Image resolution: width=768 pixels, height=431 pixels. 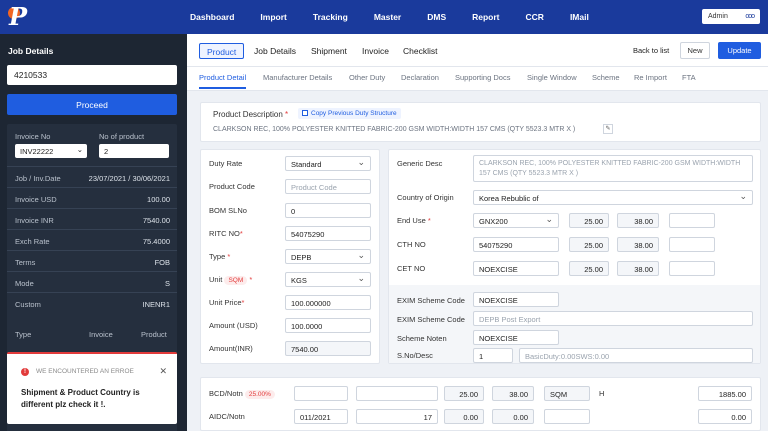 I want to click on cth-extra, so click(x=692, y=244).